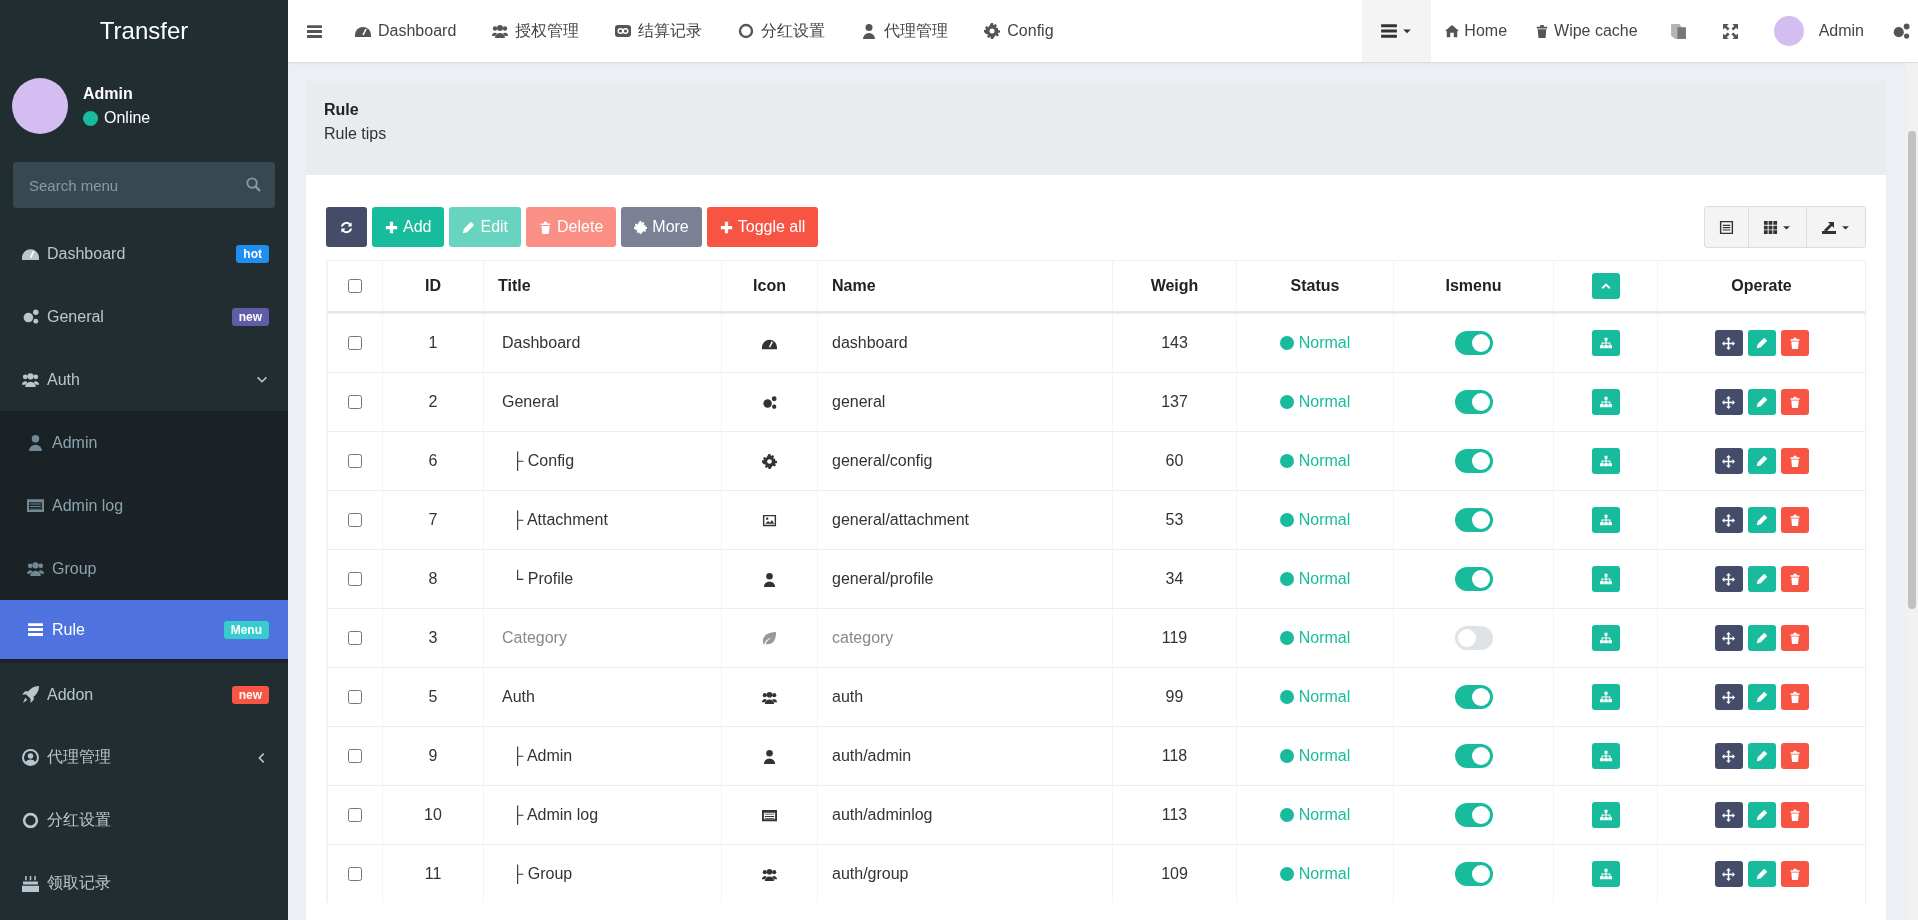  What do you see at coordinates (355, 286) in the screenshot?
I see `select-all-checkbox` at bounding box center [355, 286].